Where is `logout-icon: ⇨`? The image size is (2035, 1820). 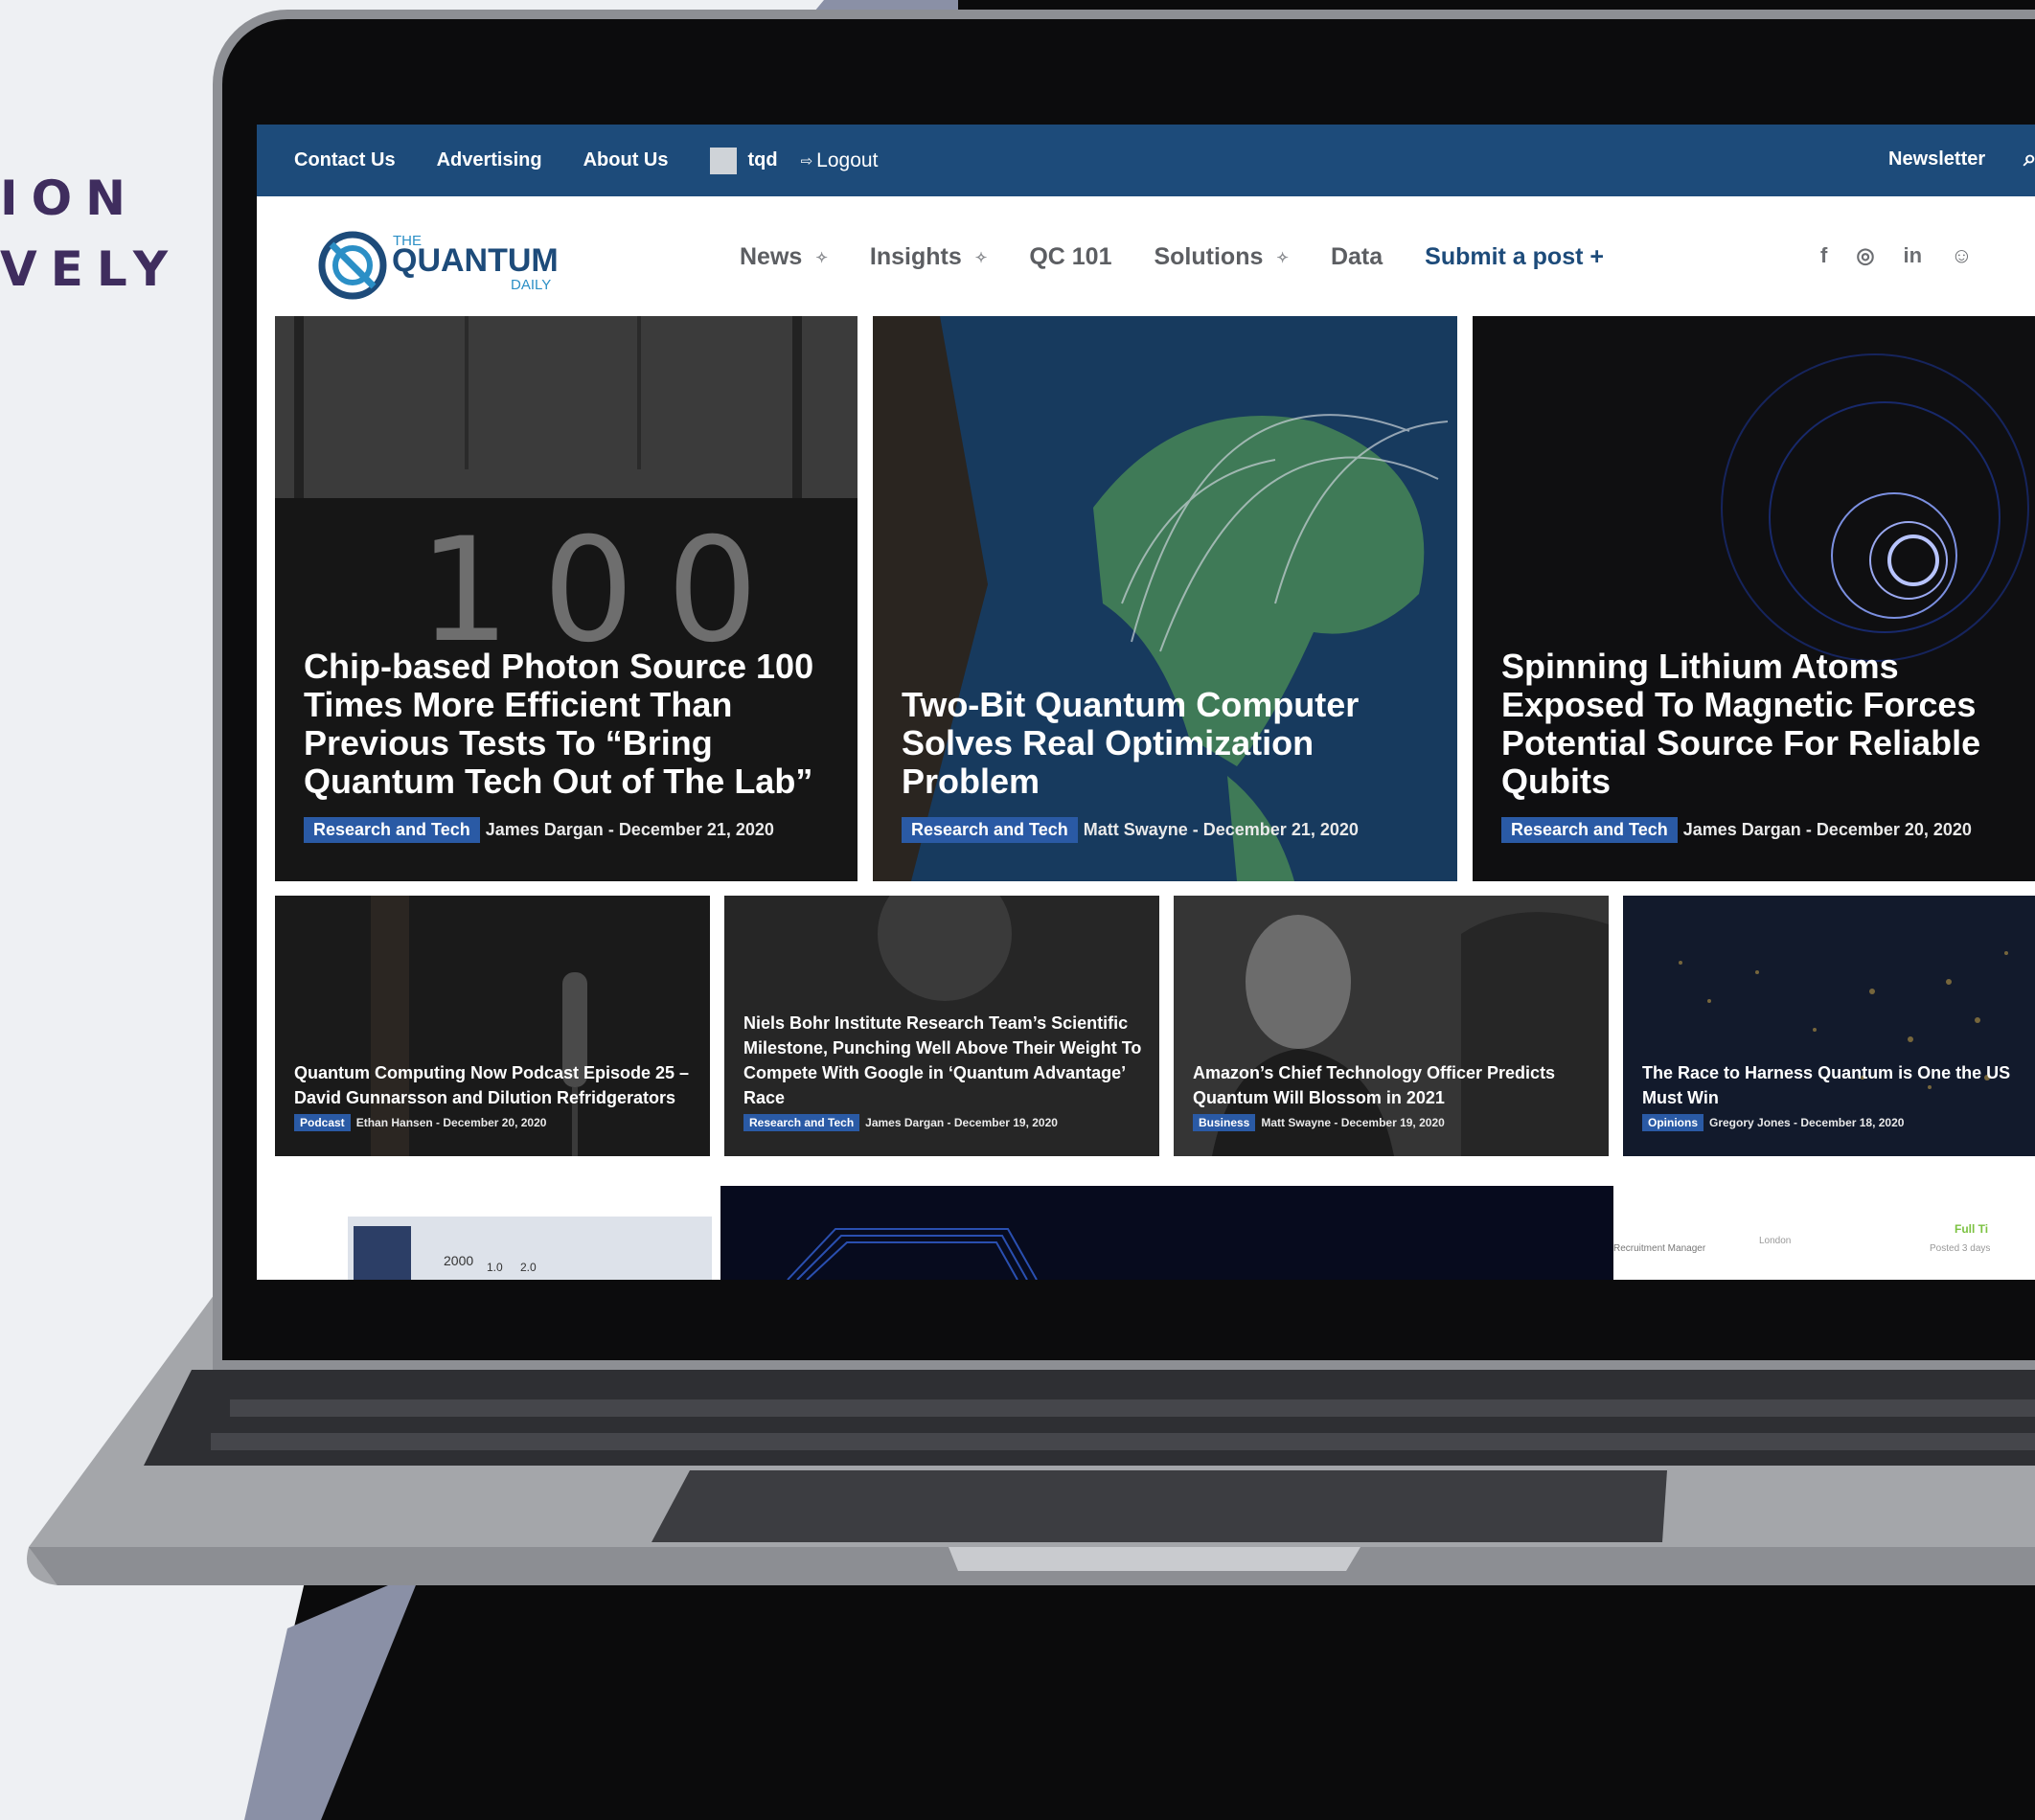 logout-icon: ⇨ is located at coordinates (806, 161).